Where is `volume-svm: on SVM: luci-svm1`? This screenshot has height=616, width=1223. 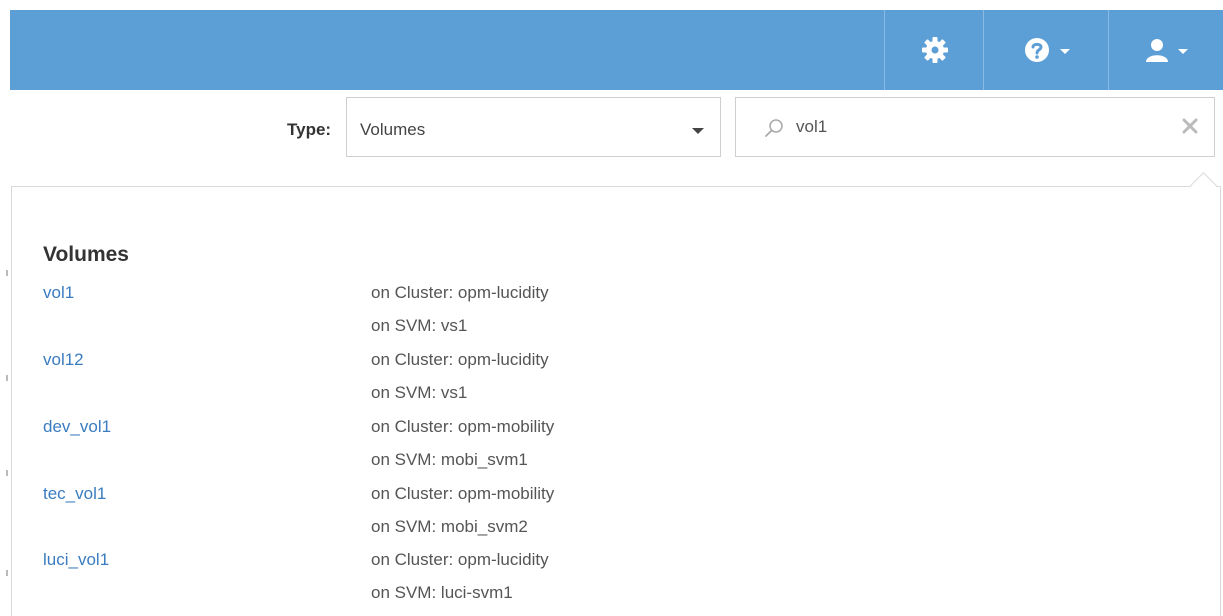
volume-svm: on SVM: luci-svm1 is located at coordinates (442, 592).